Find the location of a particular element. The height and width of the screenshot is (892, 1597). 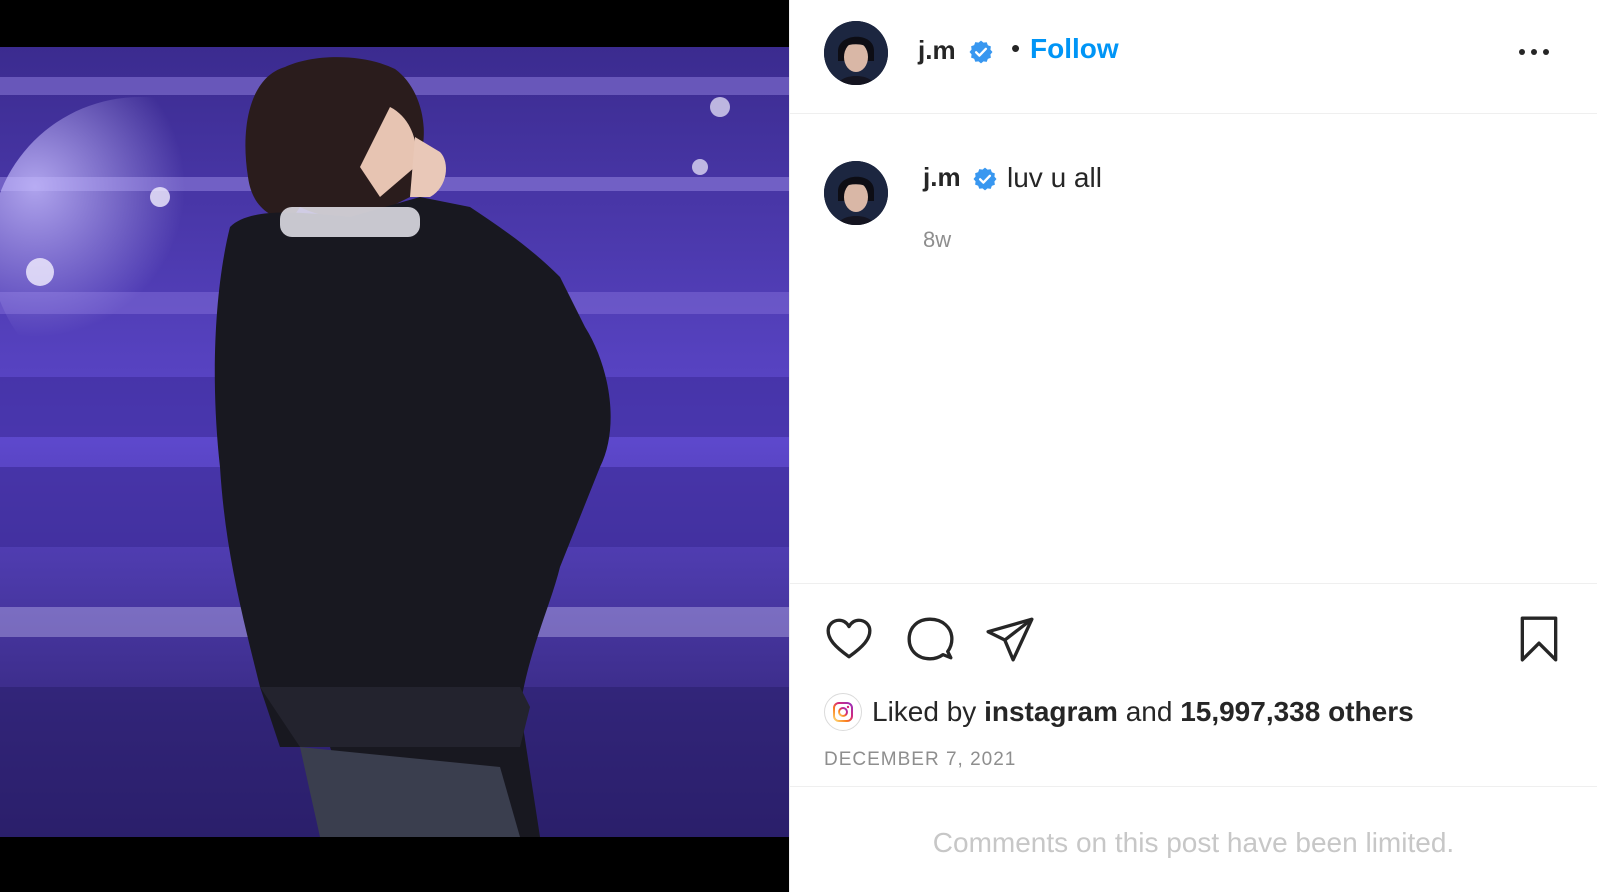

caption-timestamp: 8w is located at coordinates (937, 240).